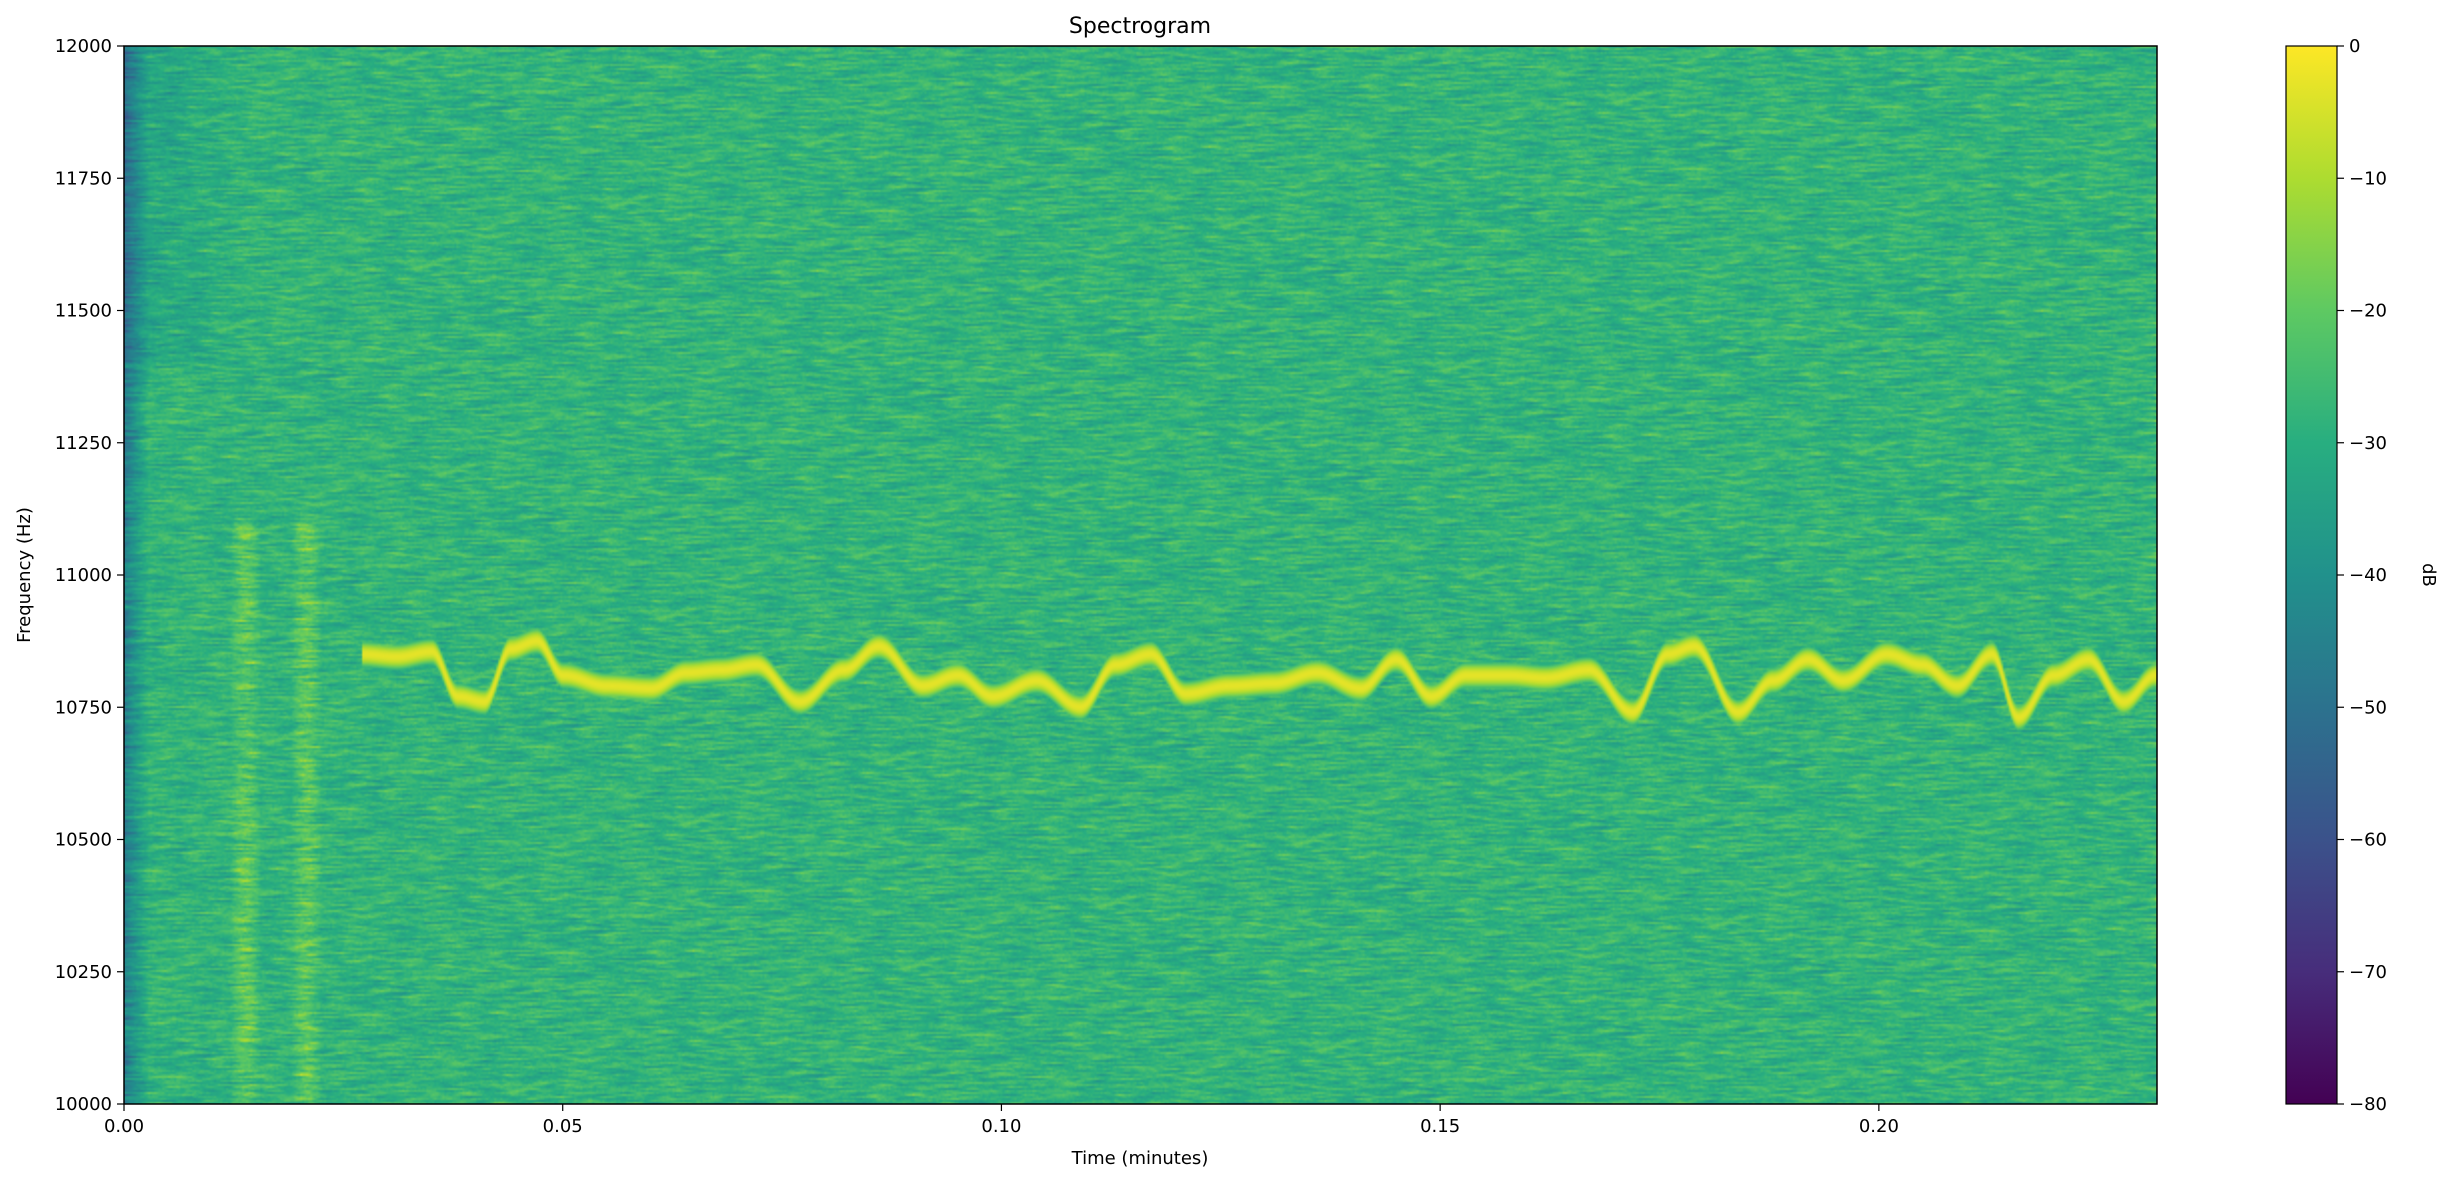 Image resolution: width=2441 pixels, height=1184 pixels. Describe the element at coordinates (1440, 1126) in the screenshot. I see `x-tick-label: 0.15` at that location.